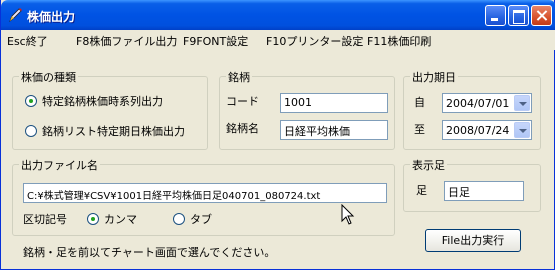 Image resolution: width=555 pixels, height=270 pixels. Describe the element at coordinates (59, 165) in the screenshot. I see `output-file-group-title: 出力ファイル名` at that location.